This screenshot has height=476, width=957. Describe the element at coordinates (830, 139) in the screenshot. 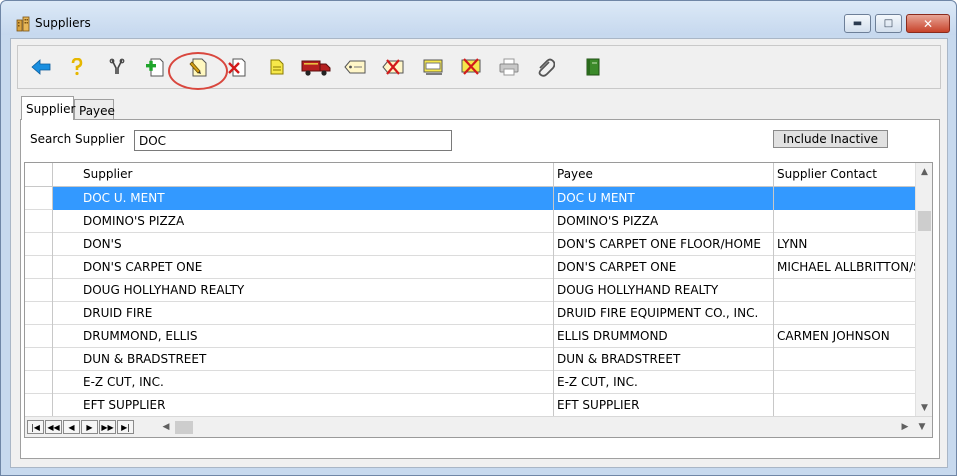

I see `include-inactive-button: Include Inactive` at that location.